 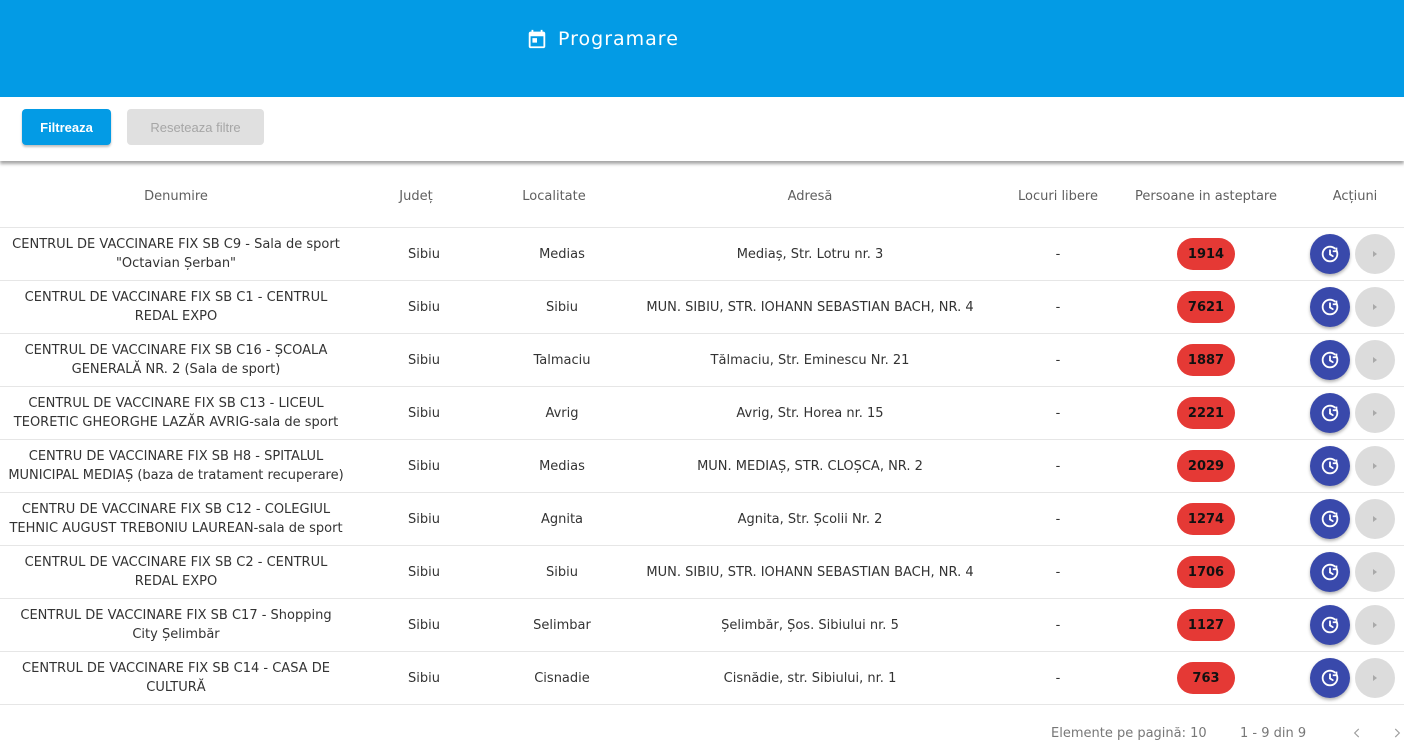 I want to click on center-name-line-2: City Șelimbăr, so click(x=176, y=634).